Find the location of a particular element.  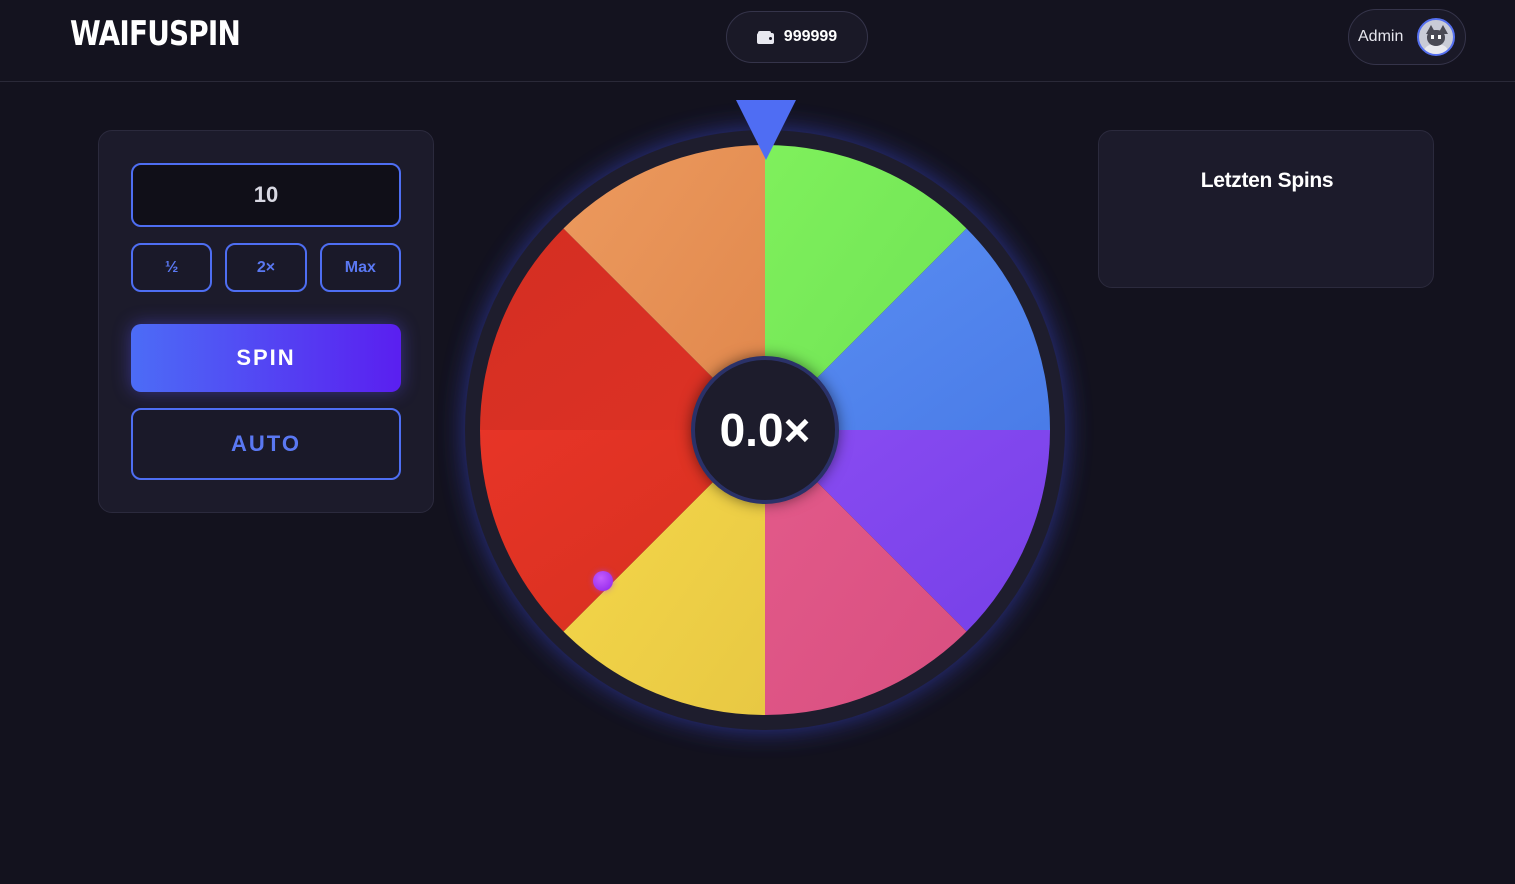

top-bar: WAIFUSPIN 999999 Admin is located at coordinates (757, 41).